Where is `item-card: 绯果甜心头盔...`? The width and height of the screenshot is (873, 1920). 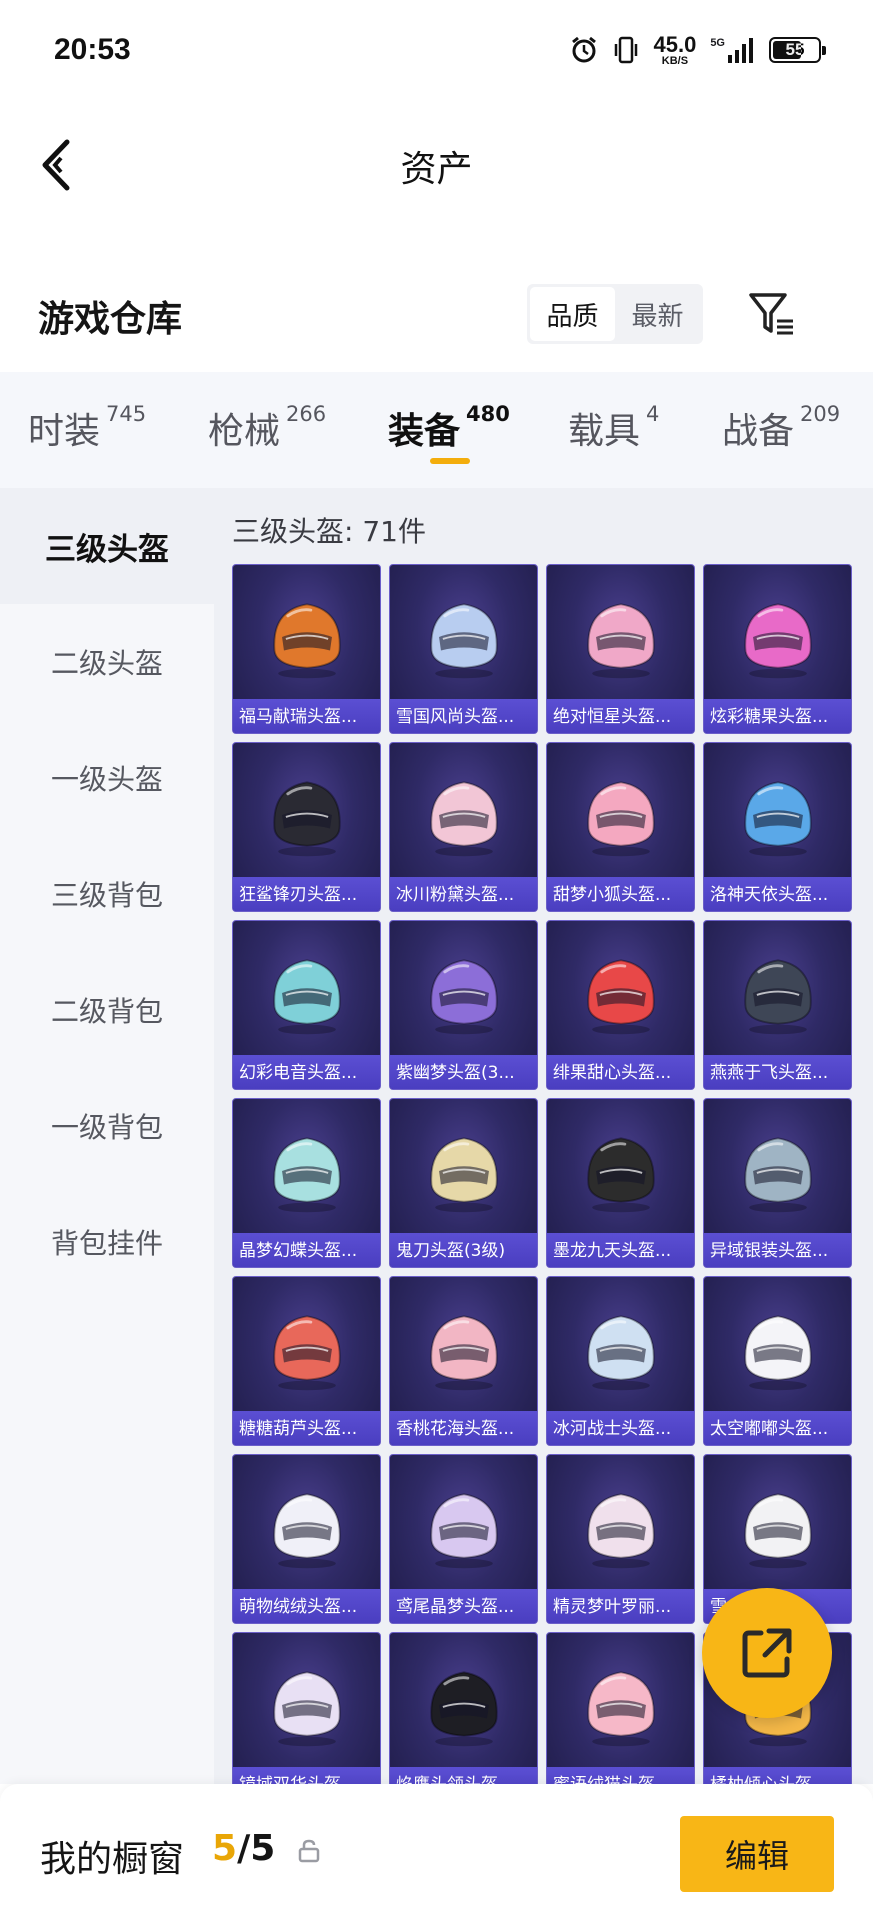 item-card: 绯果甜心头盔... is located at coordinates (620, 1005).